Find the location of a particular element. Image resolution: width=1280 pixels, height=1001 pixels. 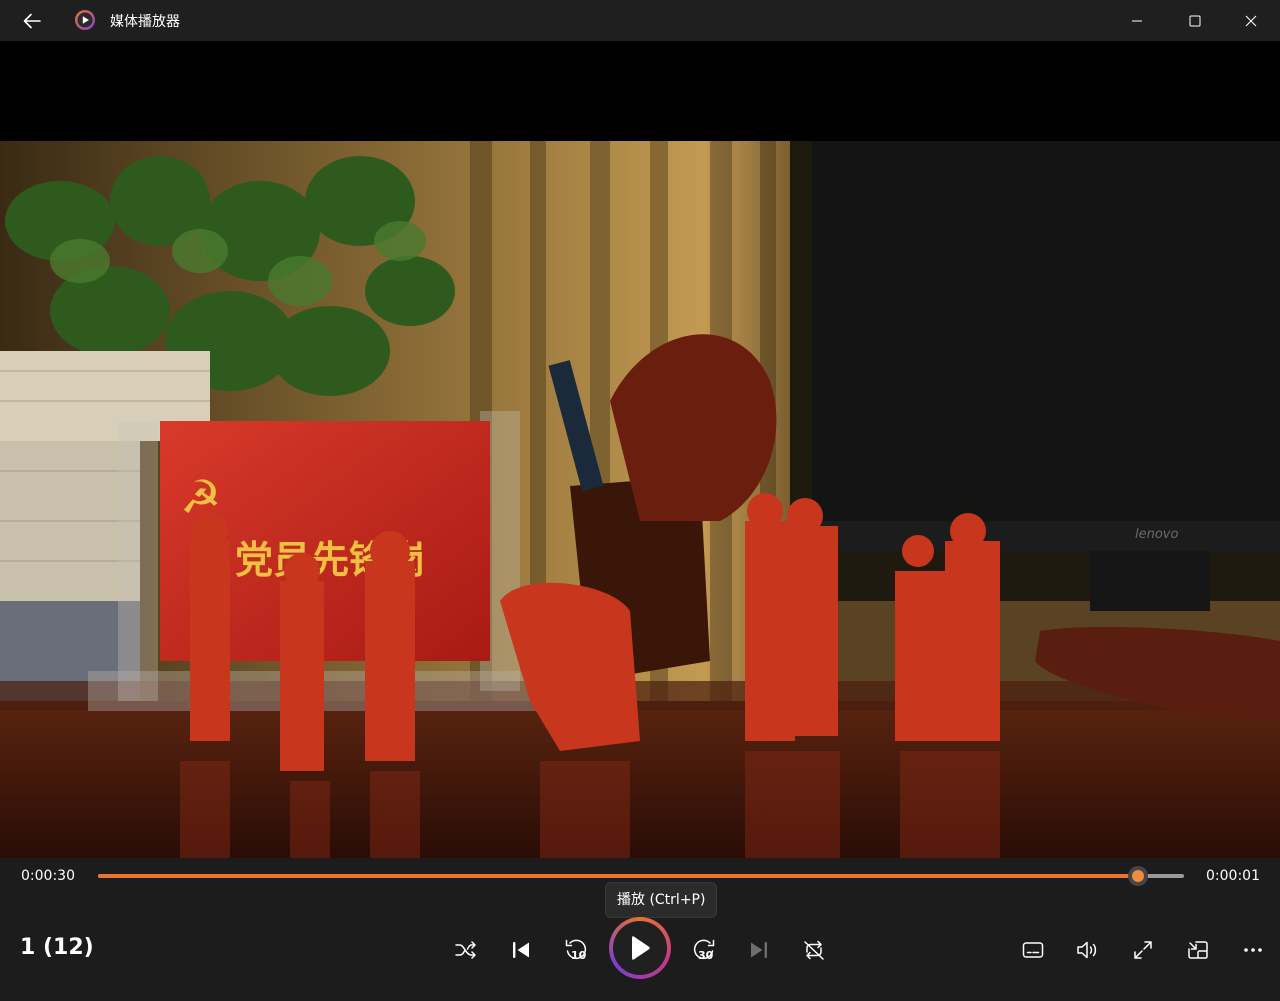

transport-controls: 0:00:30 0:00:01 播放 (Ctrl+P) 1 (12) 10 30 is located at coordinates (640, 929).